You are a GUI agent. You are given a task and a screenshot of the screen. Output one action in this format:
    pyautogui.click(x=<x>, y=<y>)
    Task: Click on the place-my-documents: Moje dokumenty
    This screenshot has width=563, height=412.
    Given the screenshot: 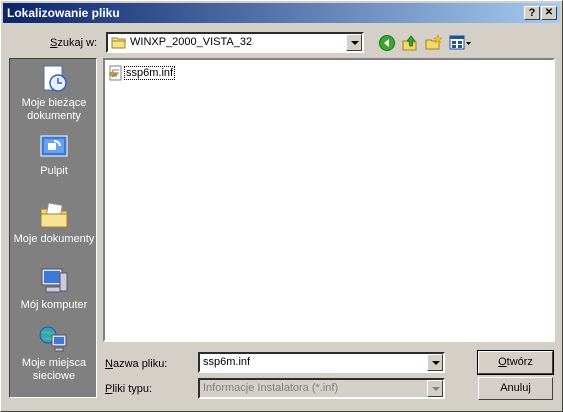 What is the action you would take?
    pyautogui.click(x=54, y=222)
    